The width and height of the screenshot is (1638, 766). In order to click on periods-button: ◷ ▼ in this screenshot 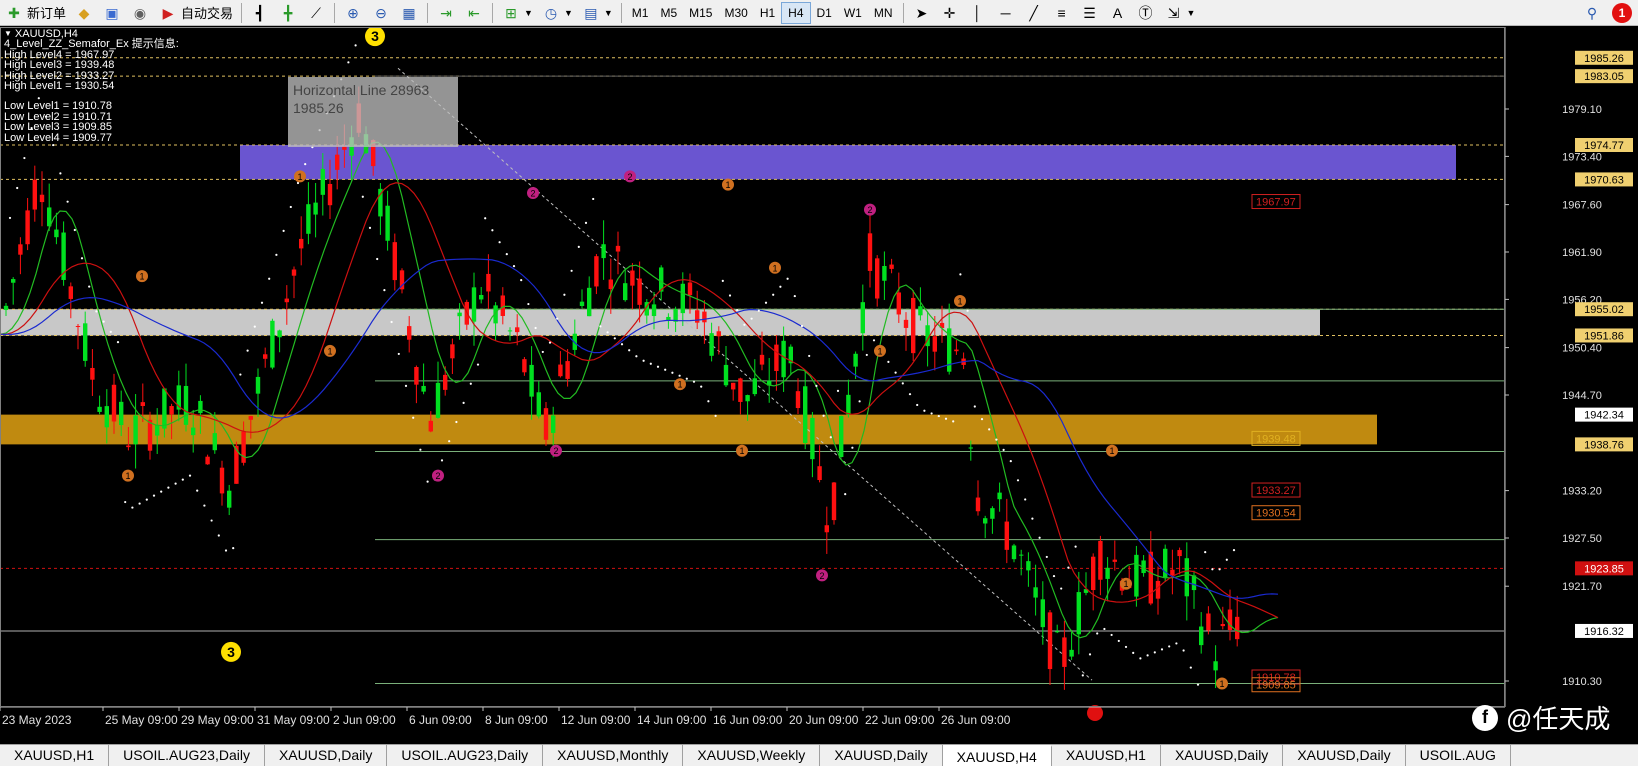, I will do `click(557, 13)`.